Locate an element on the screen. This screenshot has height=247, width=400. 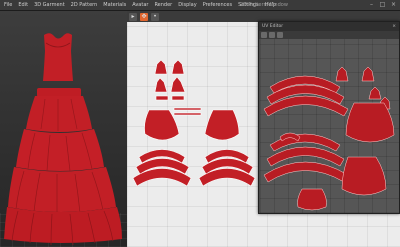
floating-window-toolbar is located at coordinates (329, 35).